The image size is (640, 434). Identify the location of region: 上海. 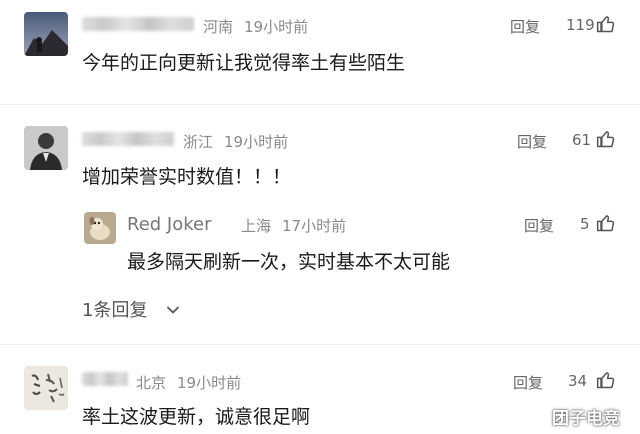
(256, 226).